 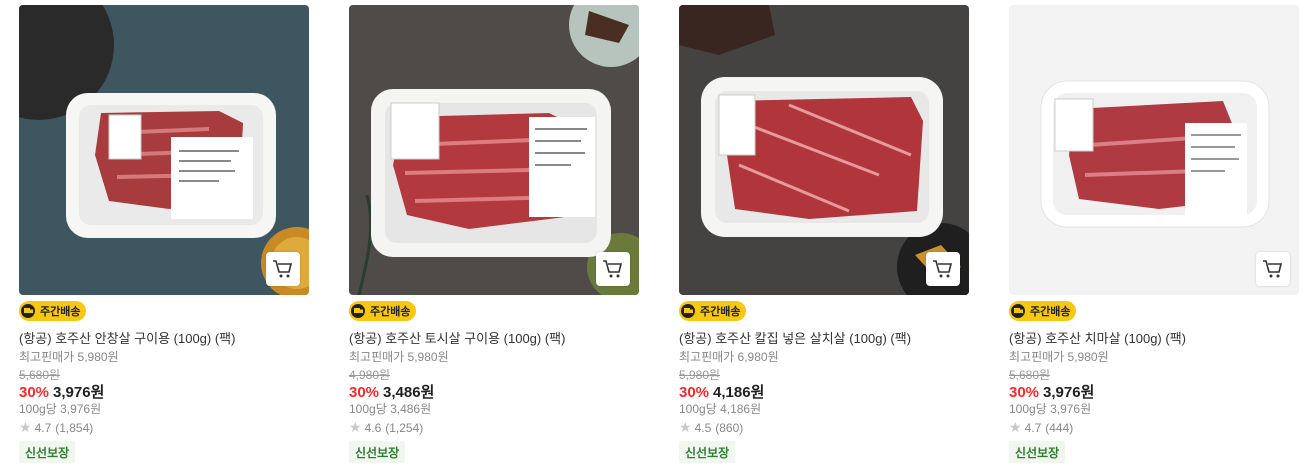 I want to click on rating: ★ 4.6 (1,254), so click(x=386, y=427).